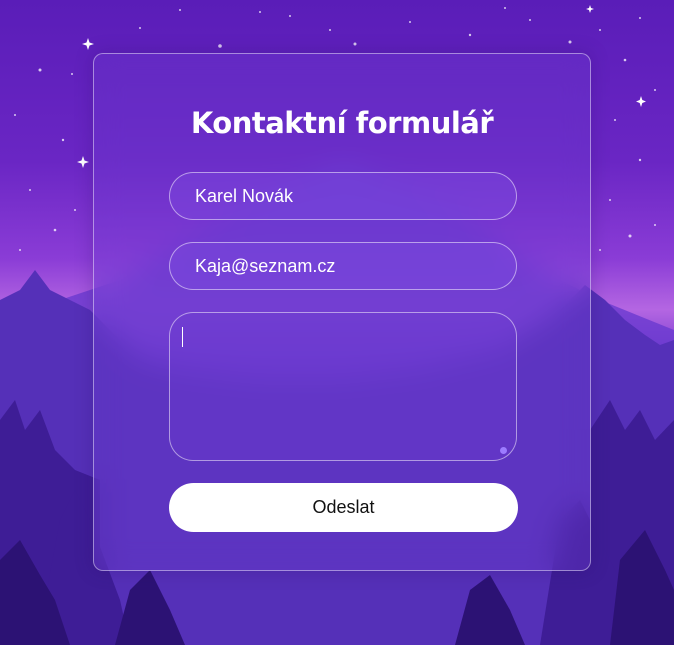  What do you see at coordinates (343, 266) in the screenshot?
I see `email-input: Kaja@seznam.cz` at bounding box center [343, 266].